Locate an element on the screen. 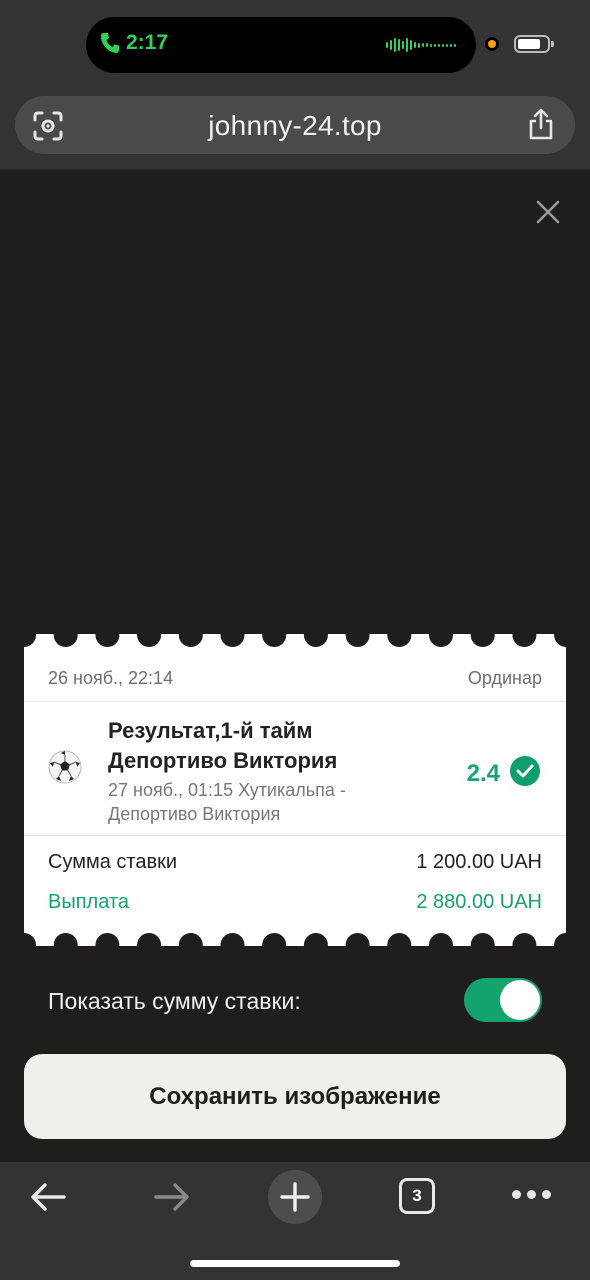  privacy-indicator-dot is located at coordinates (492, 44).